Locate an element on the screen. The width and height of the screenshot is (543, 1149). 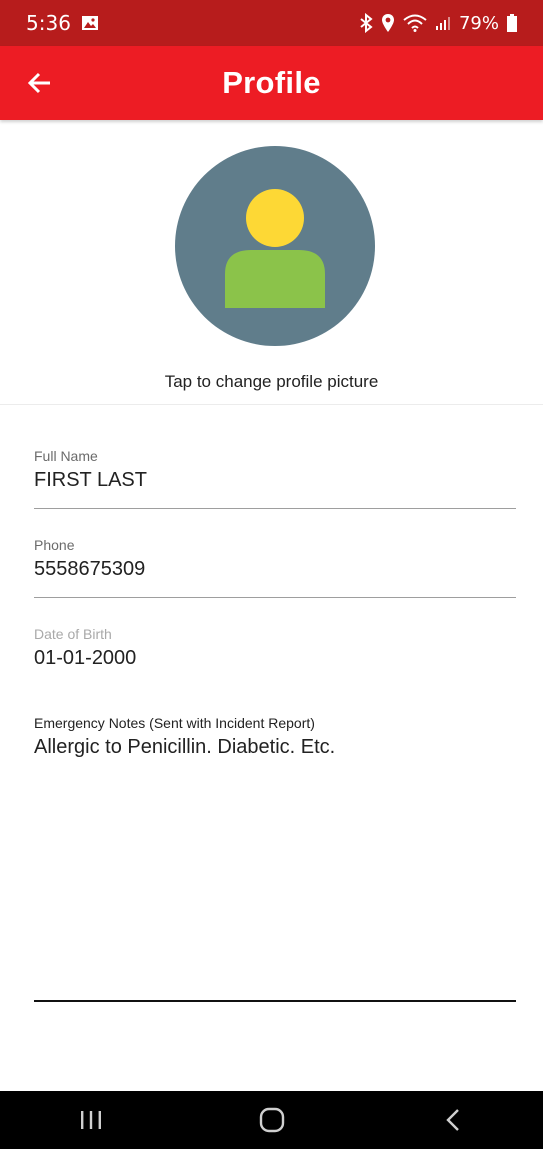
status-left: 5:36 is located at coordinates (62, 23).